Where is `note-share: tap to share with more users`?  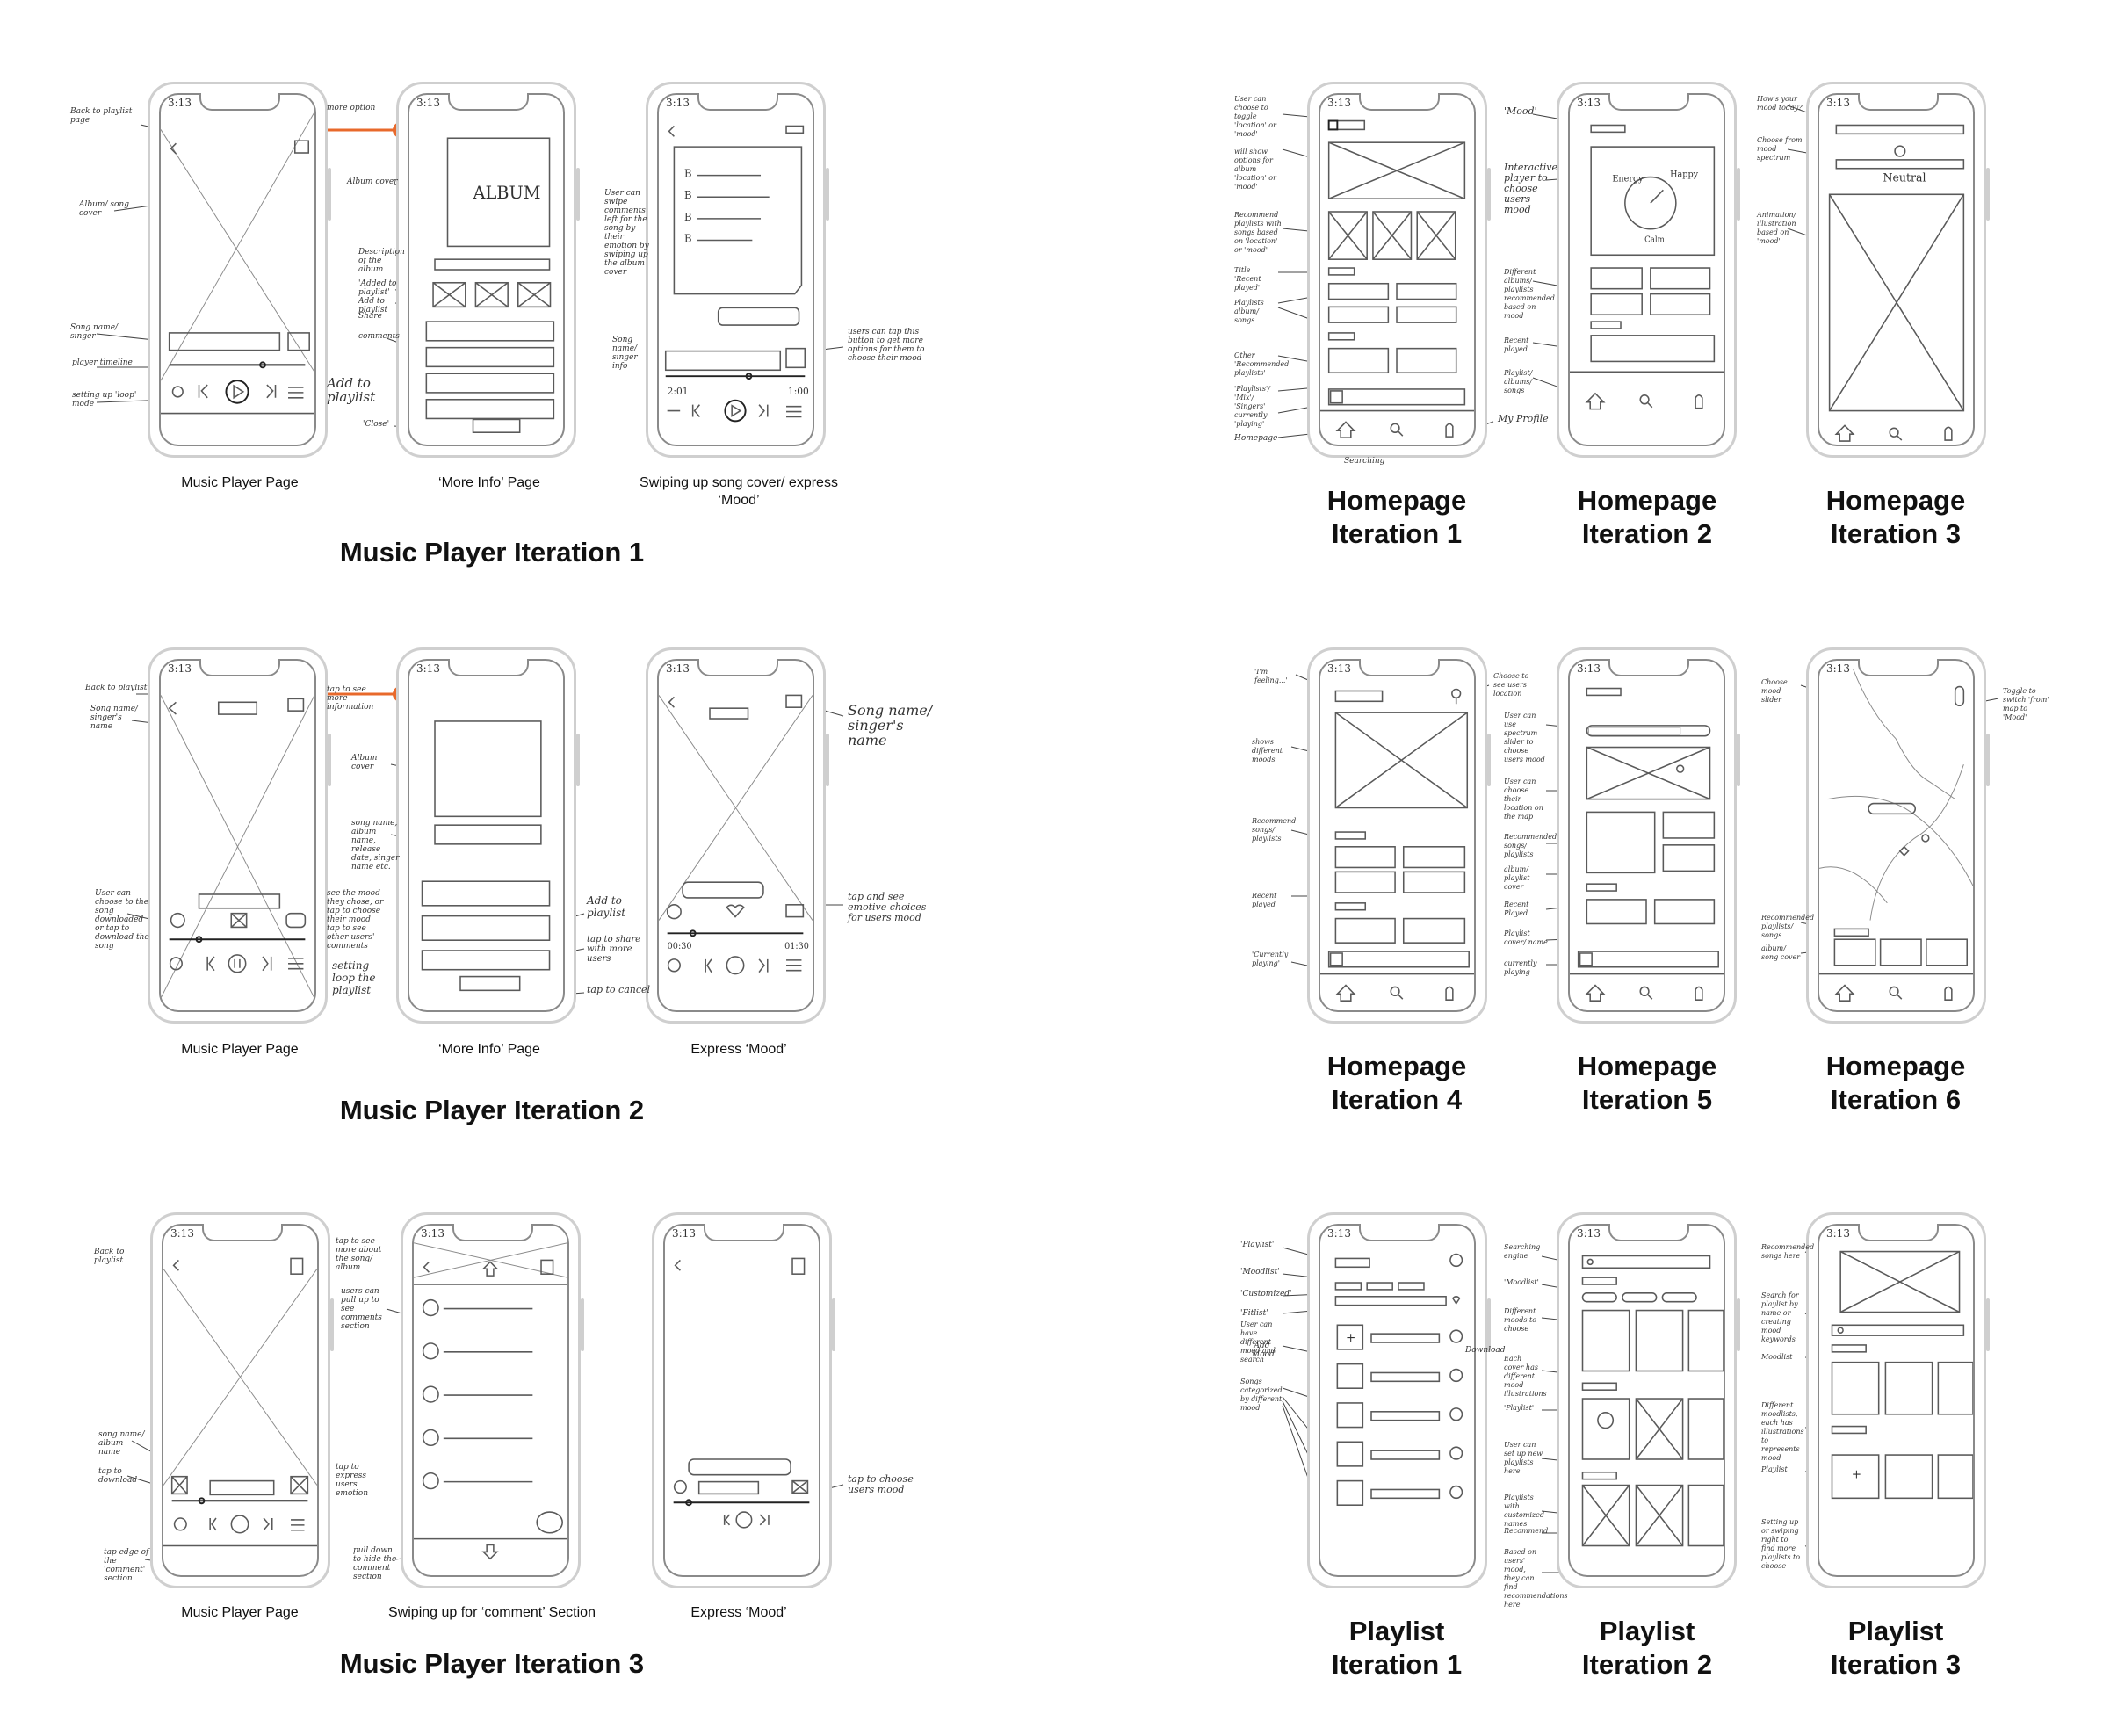
note-share: tap to share with more users is located at coordinates (614, 949).